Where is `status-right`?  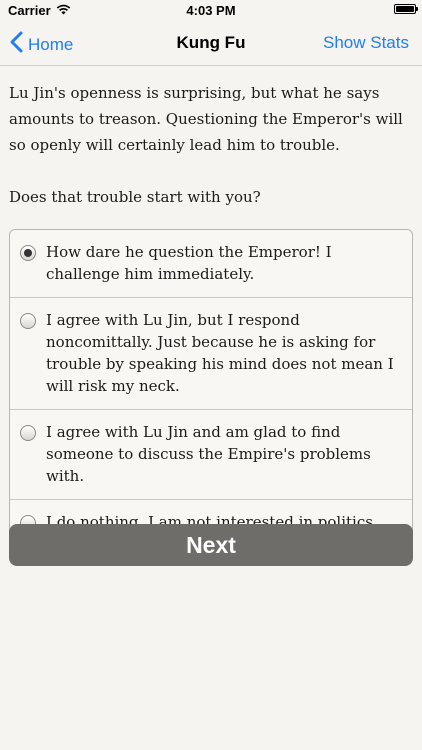
status-right is located at coordinates (406, 9).